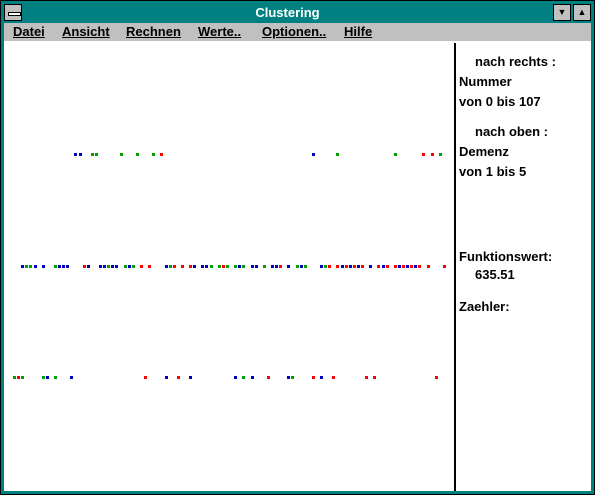 The height and width of the screenshot is (495, 595). I want to click on maximize-icon: ▲, so click(582, 12).